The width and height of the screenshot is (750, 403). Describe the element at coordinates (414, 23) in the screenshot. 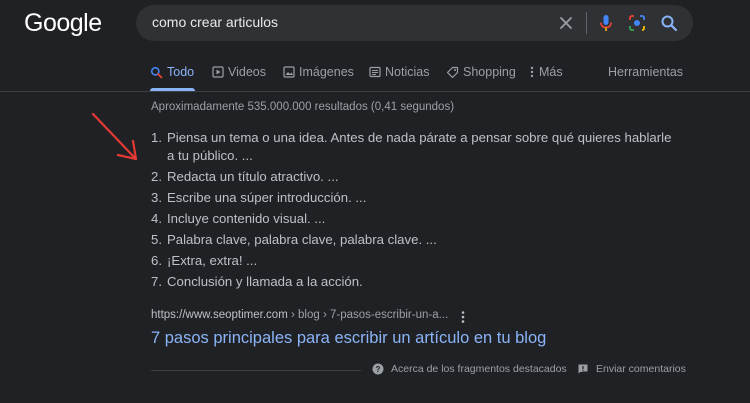

I see `search-box: como crear articulos` at that location.